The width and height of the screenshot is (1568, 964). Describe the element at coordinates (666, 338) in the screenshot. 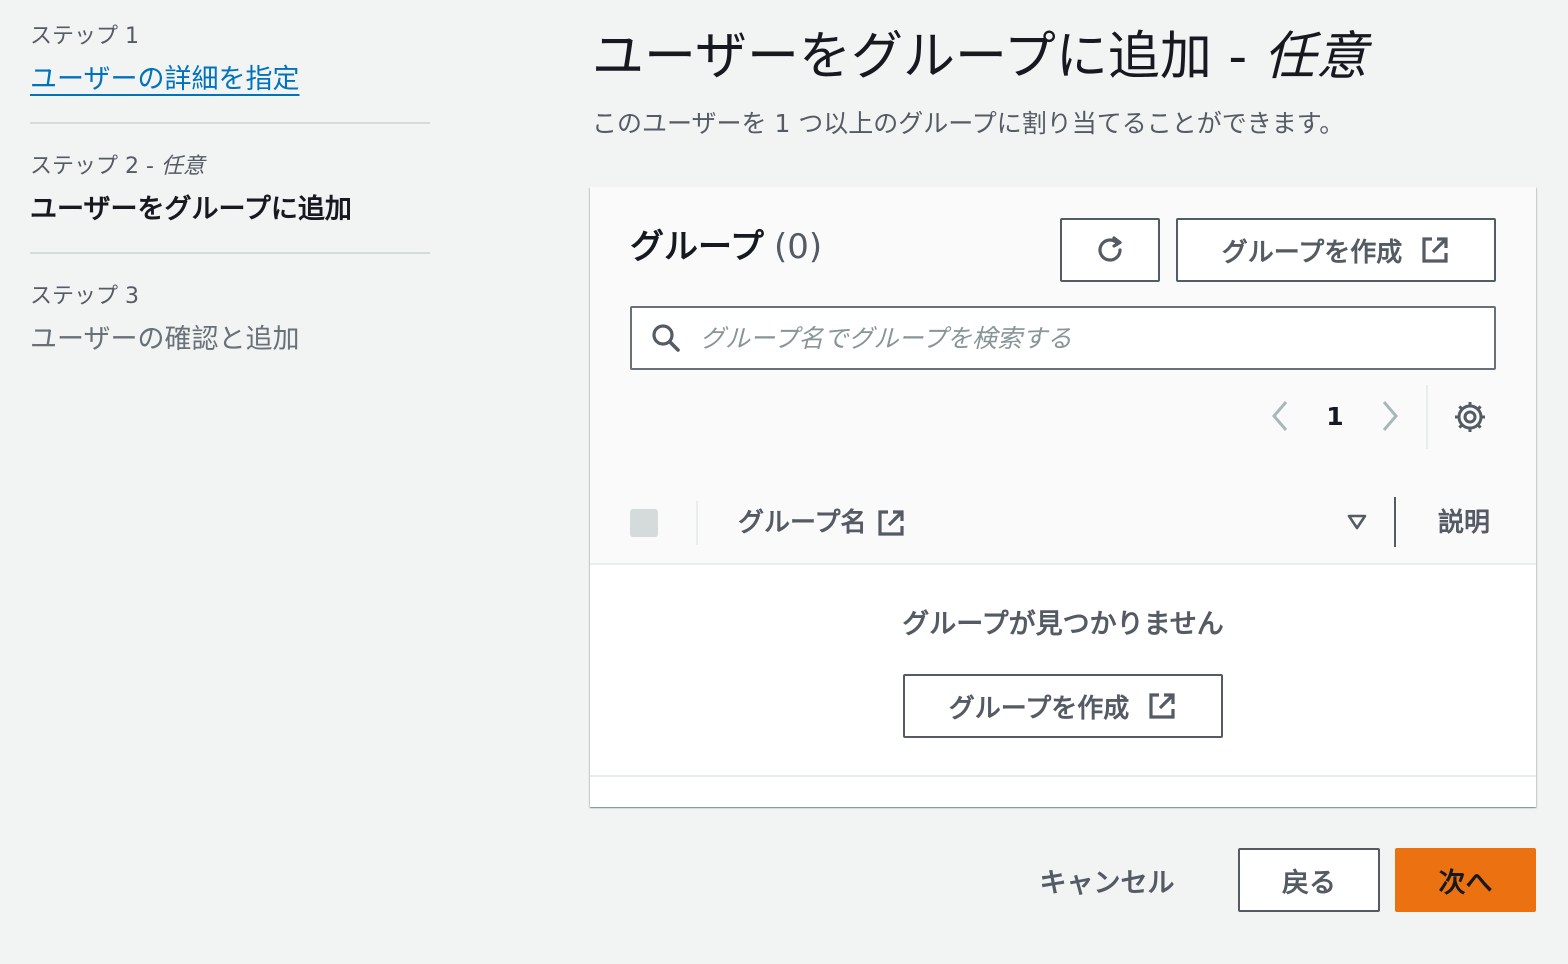

I see `search-icon` at that location.